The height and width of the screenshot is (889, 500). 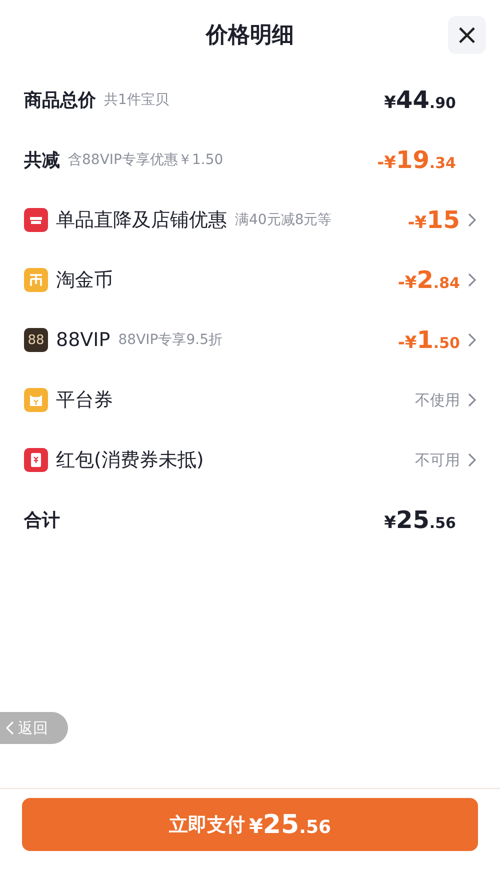 What do you see at coordinates (170, 340) in the screenshot?
I see `row-note: 88VIP专享9.5折` at bounding box center [170, 340].